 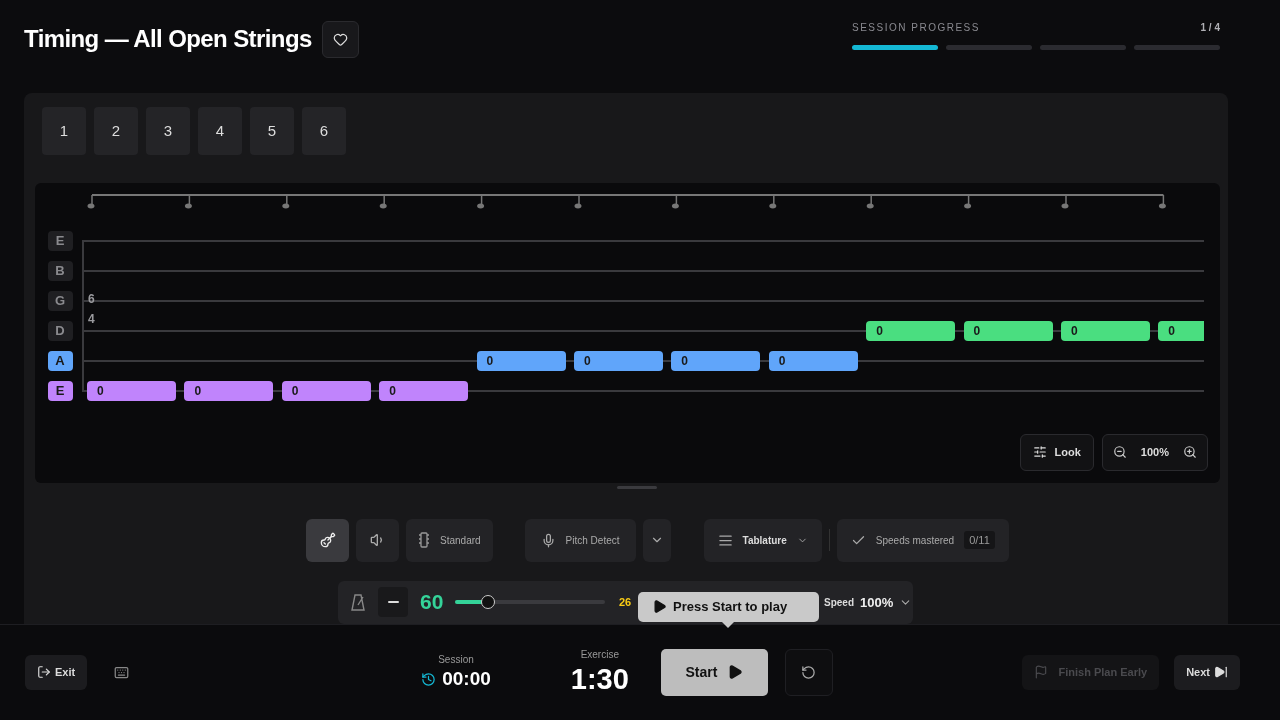 What do you see at coordinates (730, 607) in the screenshot?
I see `tooltip-text: Press Start to play` at bounding box center [730, 607].